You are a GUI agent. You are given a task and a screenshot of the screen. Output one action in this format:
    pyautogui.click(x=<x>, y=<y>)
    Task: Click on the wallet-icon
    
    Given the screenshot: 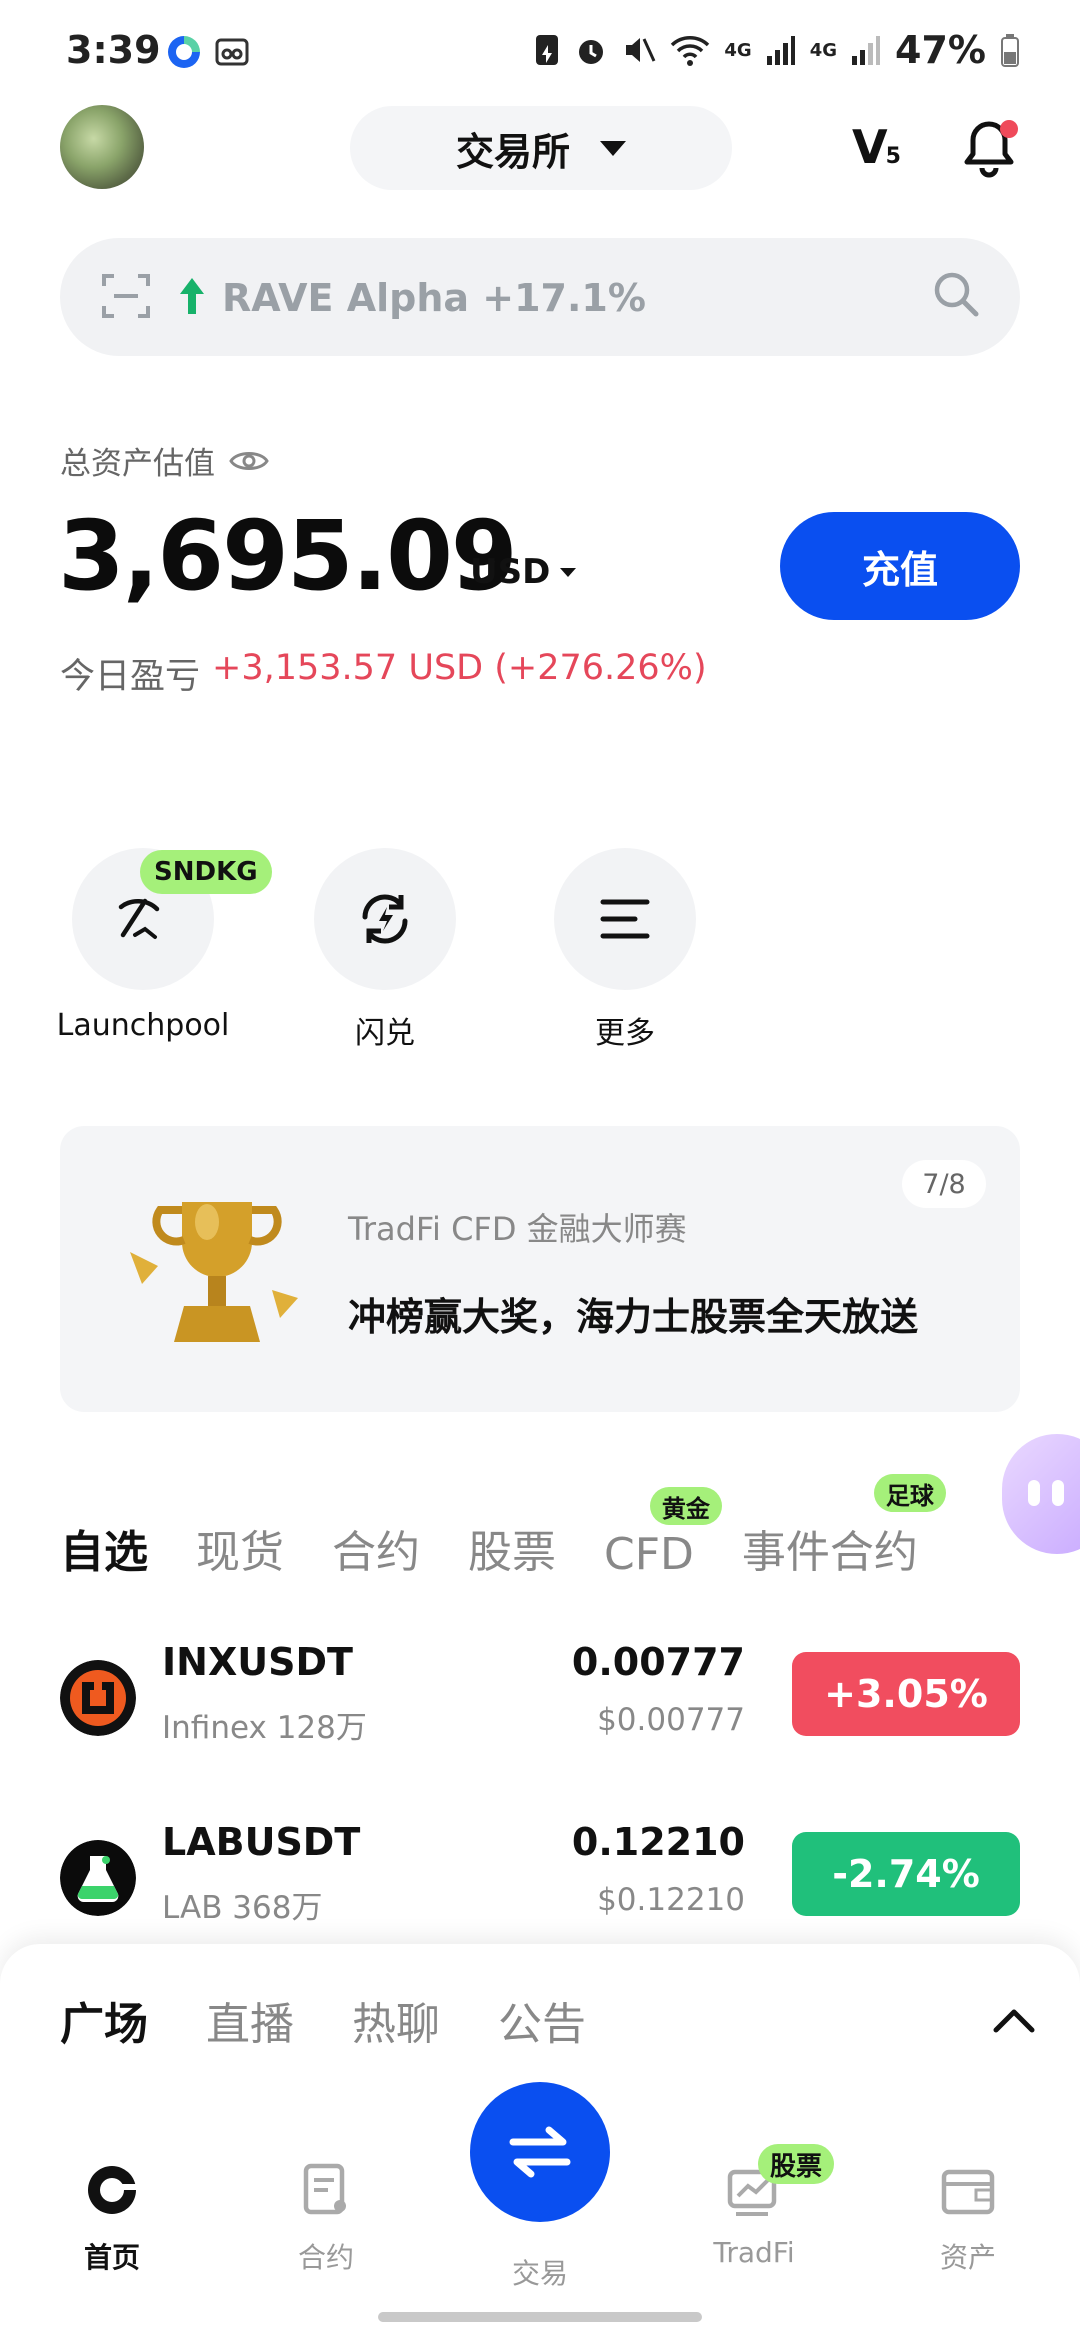 What is the action you would take?
    pyautogui.click(x=968, y=2192)
    